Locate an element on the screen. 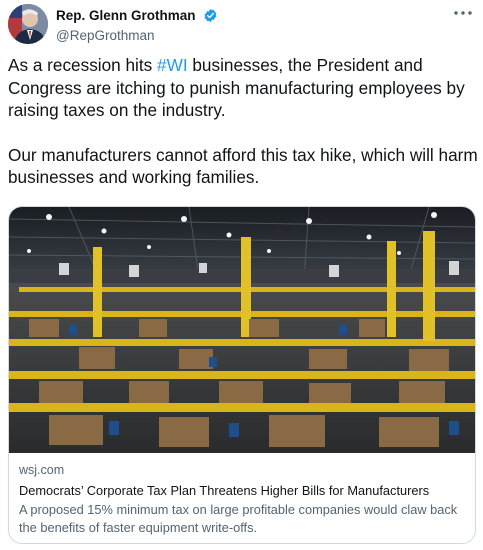 This screenshot has width=483, height=550. avatar is located at coordinates (28, 24).